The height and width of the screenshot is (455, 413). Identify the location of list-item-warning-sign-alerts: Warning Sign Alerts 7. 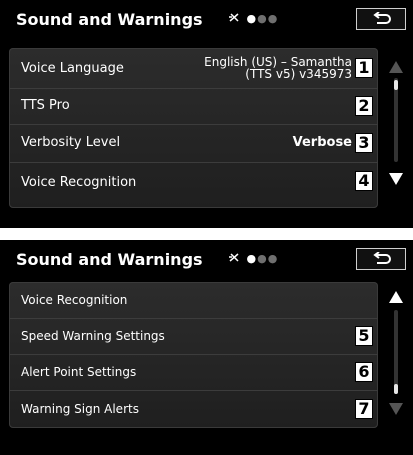
(193, 409).